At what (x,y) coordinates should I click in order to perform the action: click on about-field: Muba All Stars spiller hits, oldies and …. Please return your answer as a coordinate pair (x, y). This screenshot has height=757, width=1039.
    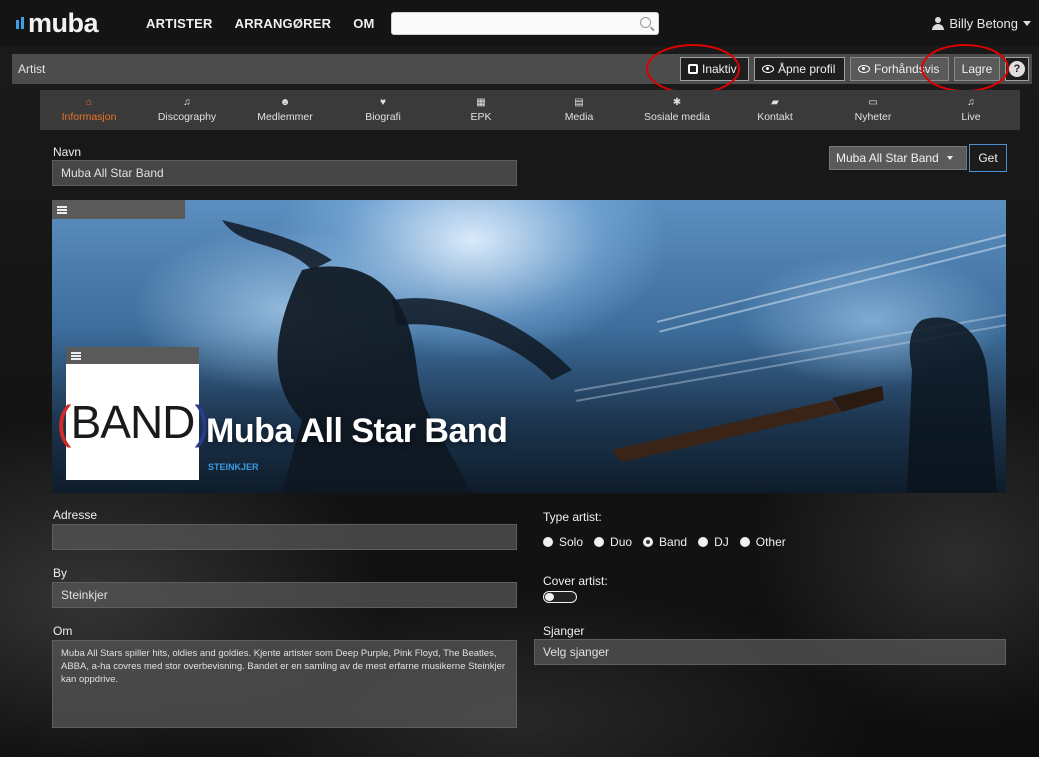
    Looking at the image, I should click on (284, 684).